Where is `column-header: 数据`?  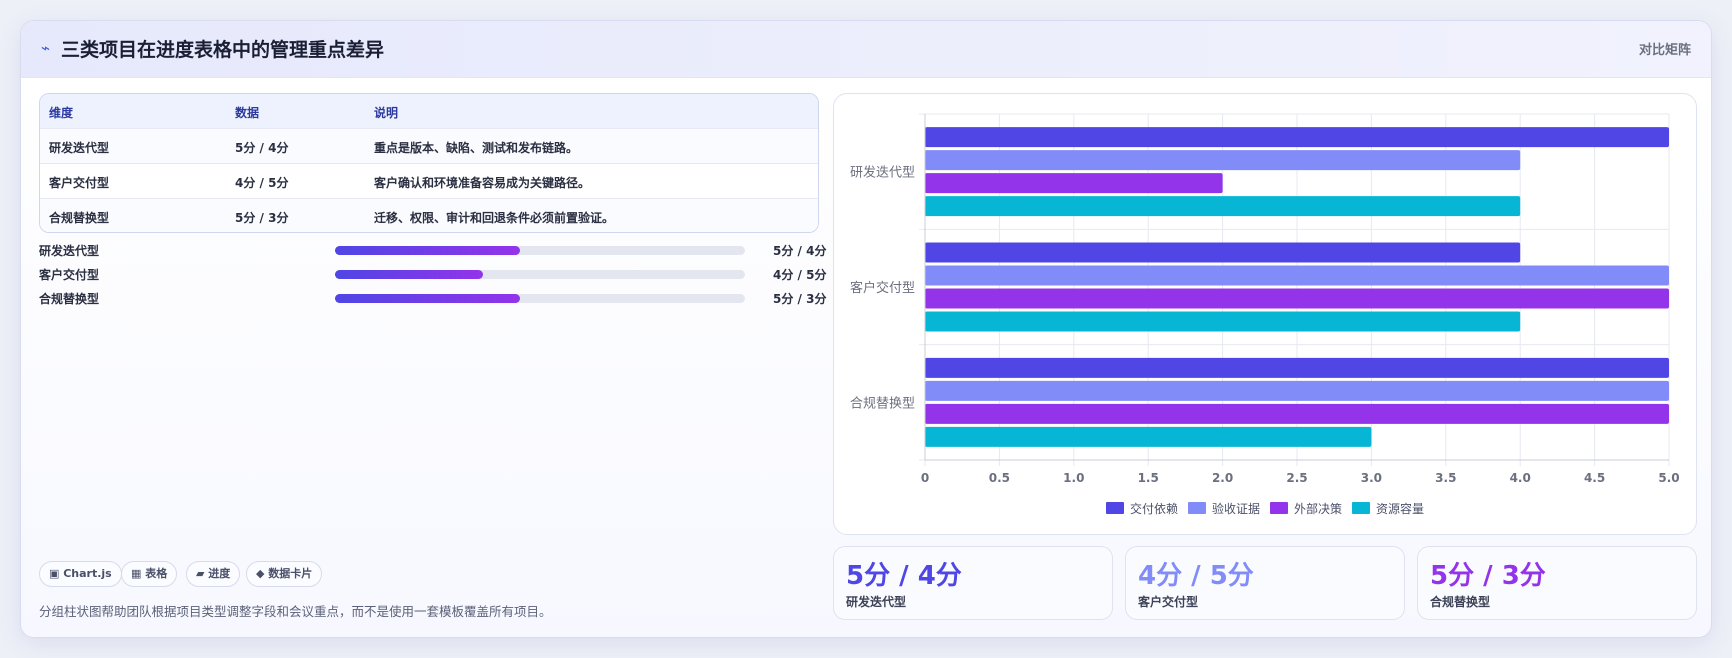 column-header: 数据 is located at coordinates (247, 113).